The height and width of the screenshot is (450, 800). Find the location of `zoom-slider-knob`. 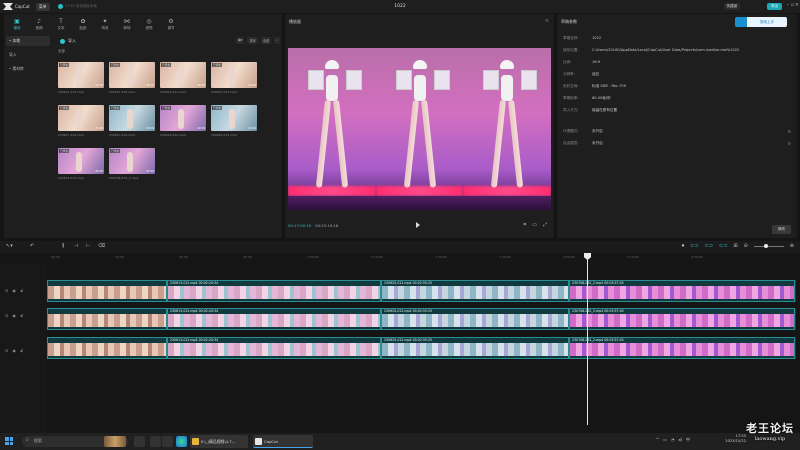

zoom-slider-knob is located at coordinates (765, 246).